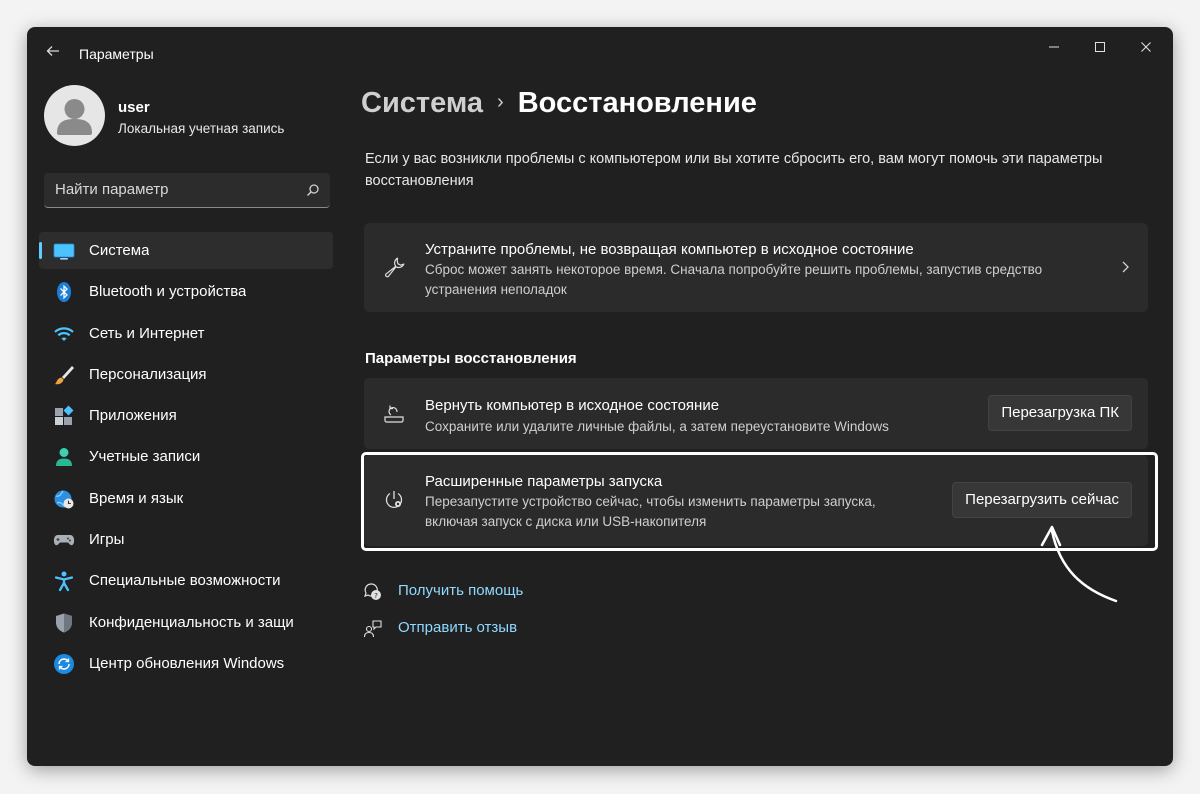 This screenshot has width=1200, height=794. What do you see at coordinates (145, 457) in the screenshot?
I see `sidebar-item-label: Учетные записи` at bounding box center [145, 457].